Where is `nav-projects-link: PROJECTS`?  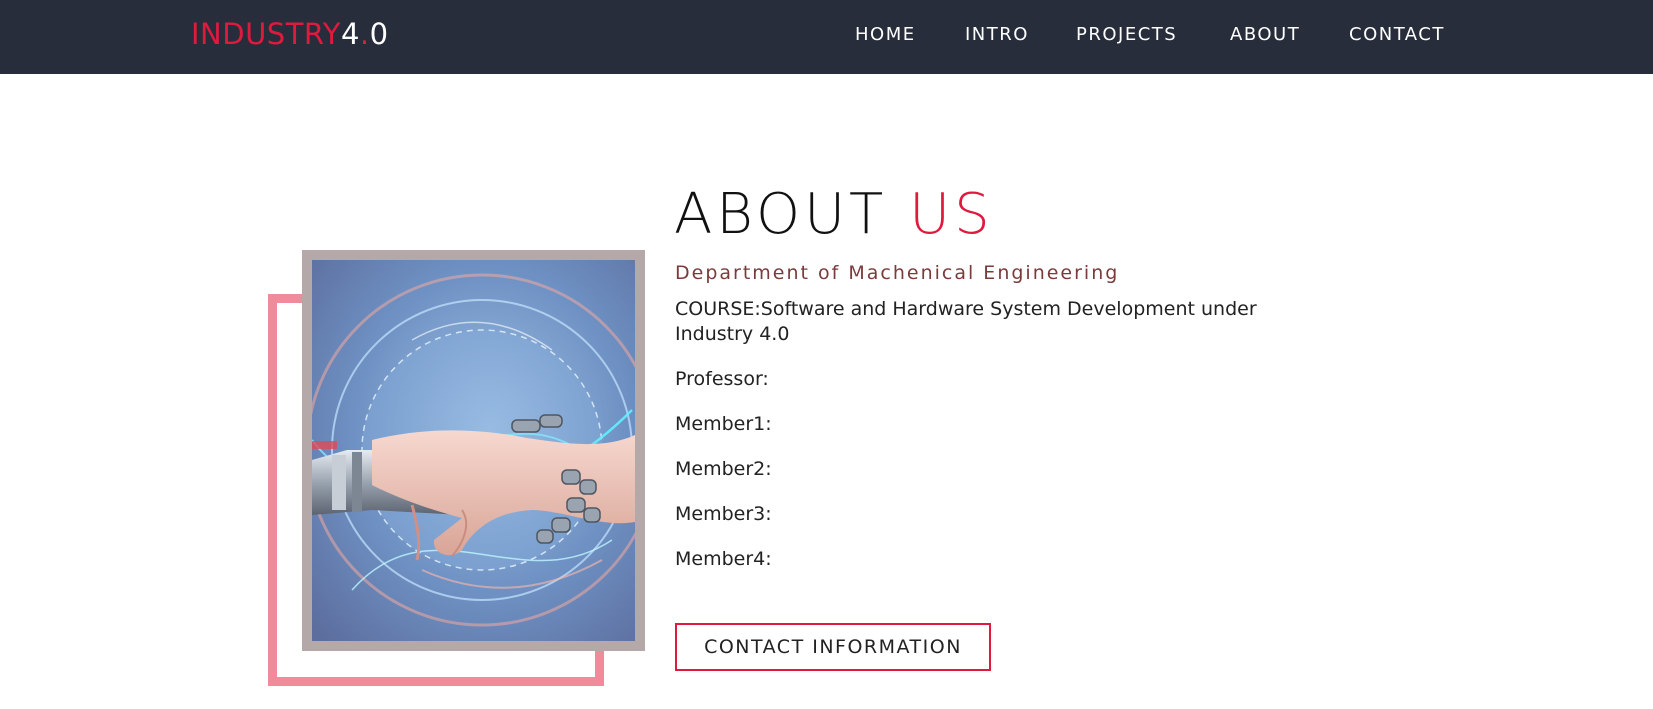
nav-projects-link: PROJECTS is located at coordinates (1126, 35).